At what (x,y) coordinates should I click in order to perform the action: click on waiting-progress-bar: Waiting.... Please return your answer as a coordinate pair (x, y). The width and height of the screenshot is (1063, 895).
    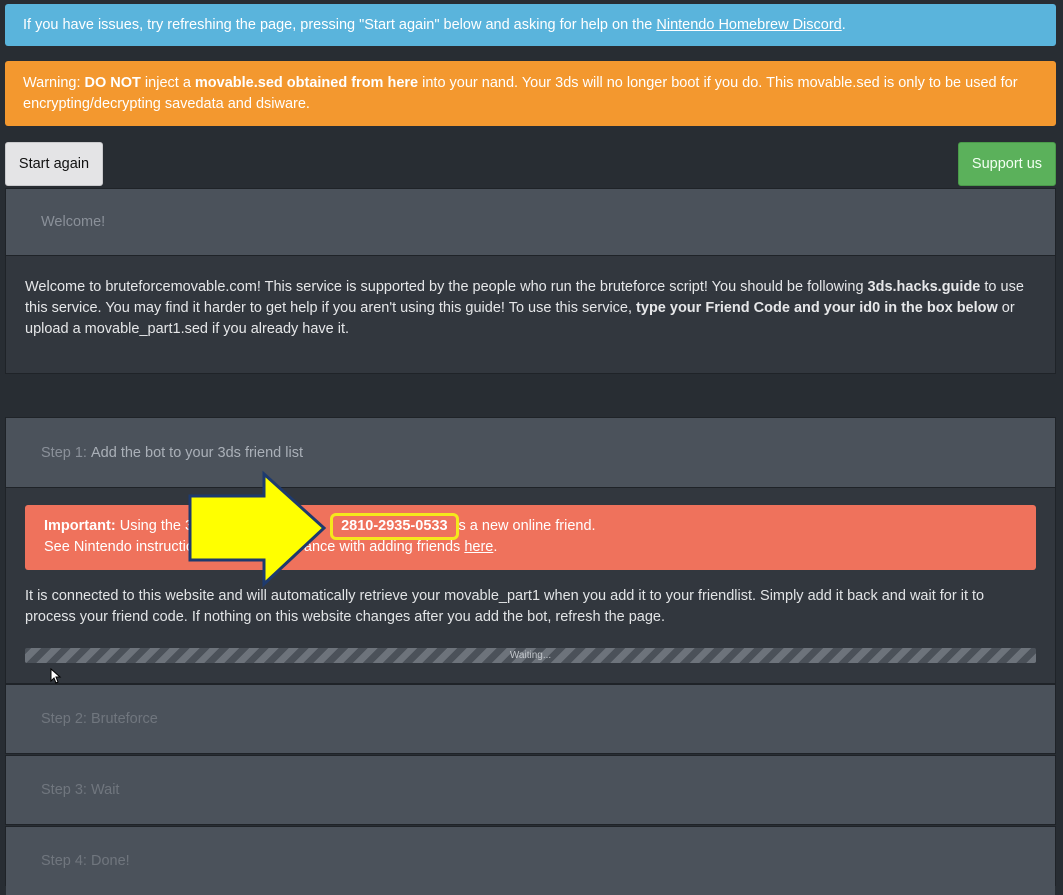
    Looking at the image, I should click on (530, 655).